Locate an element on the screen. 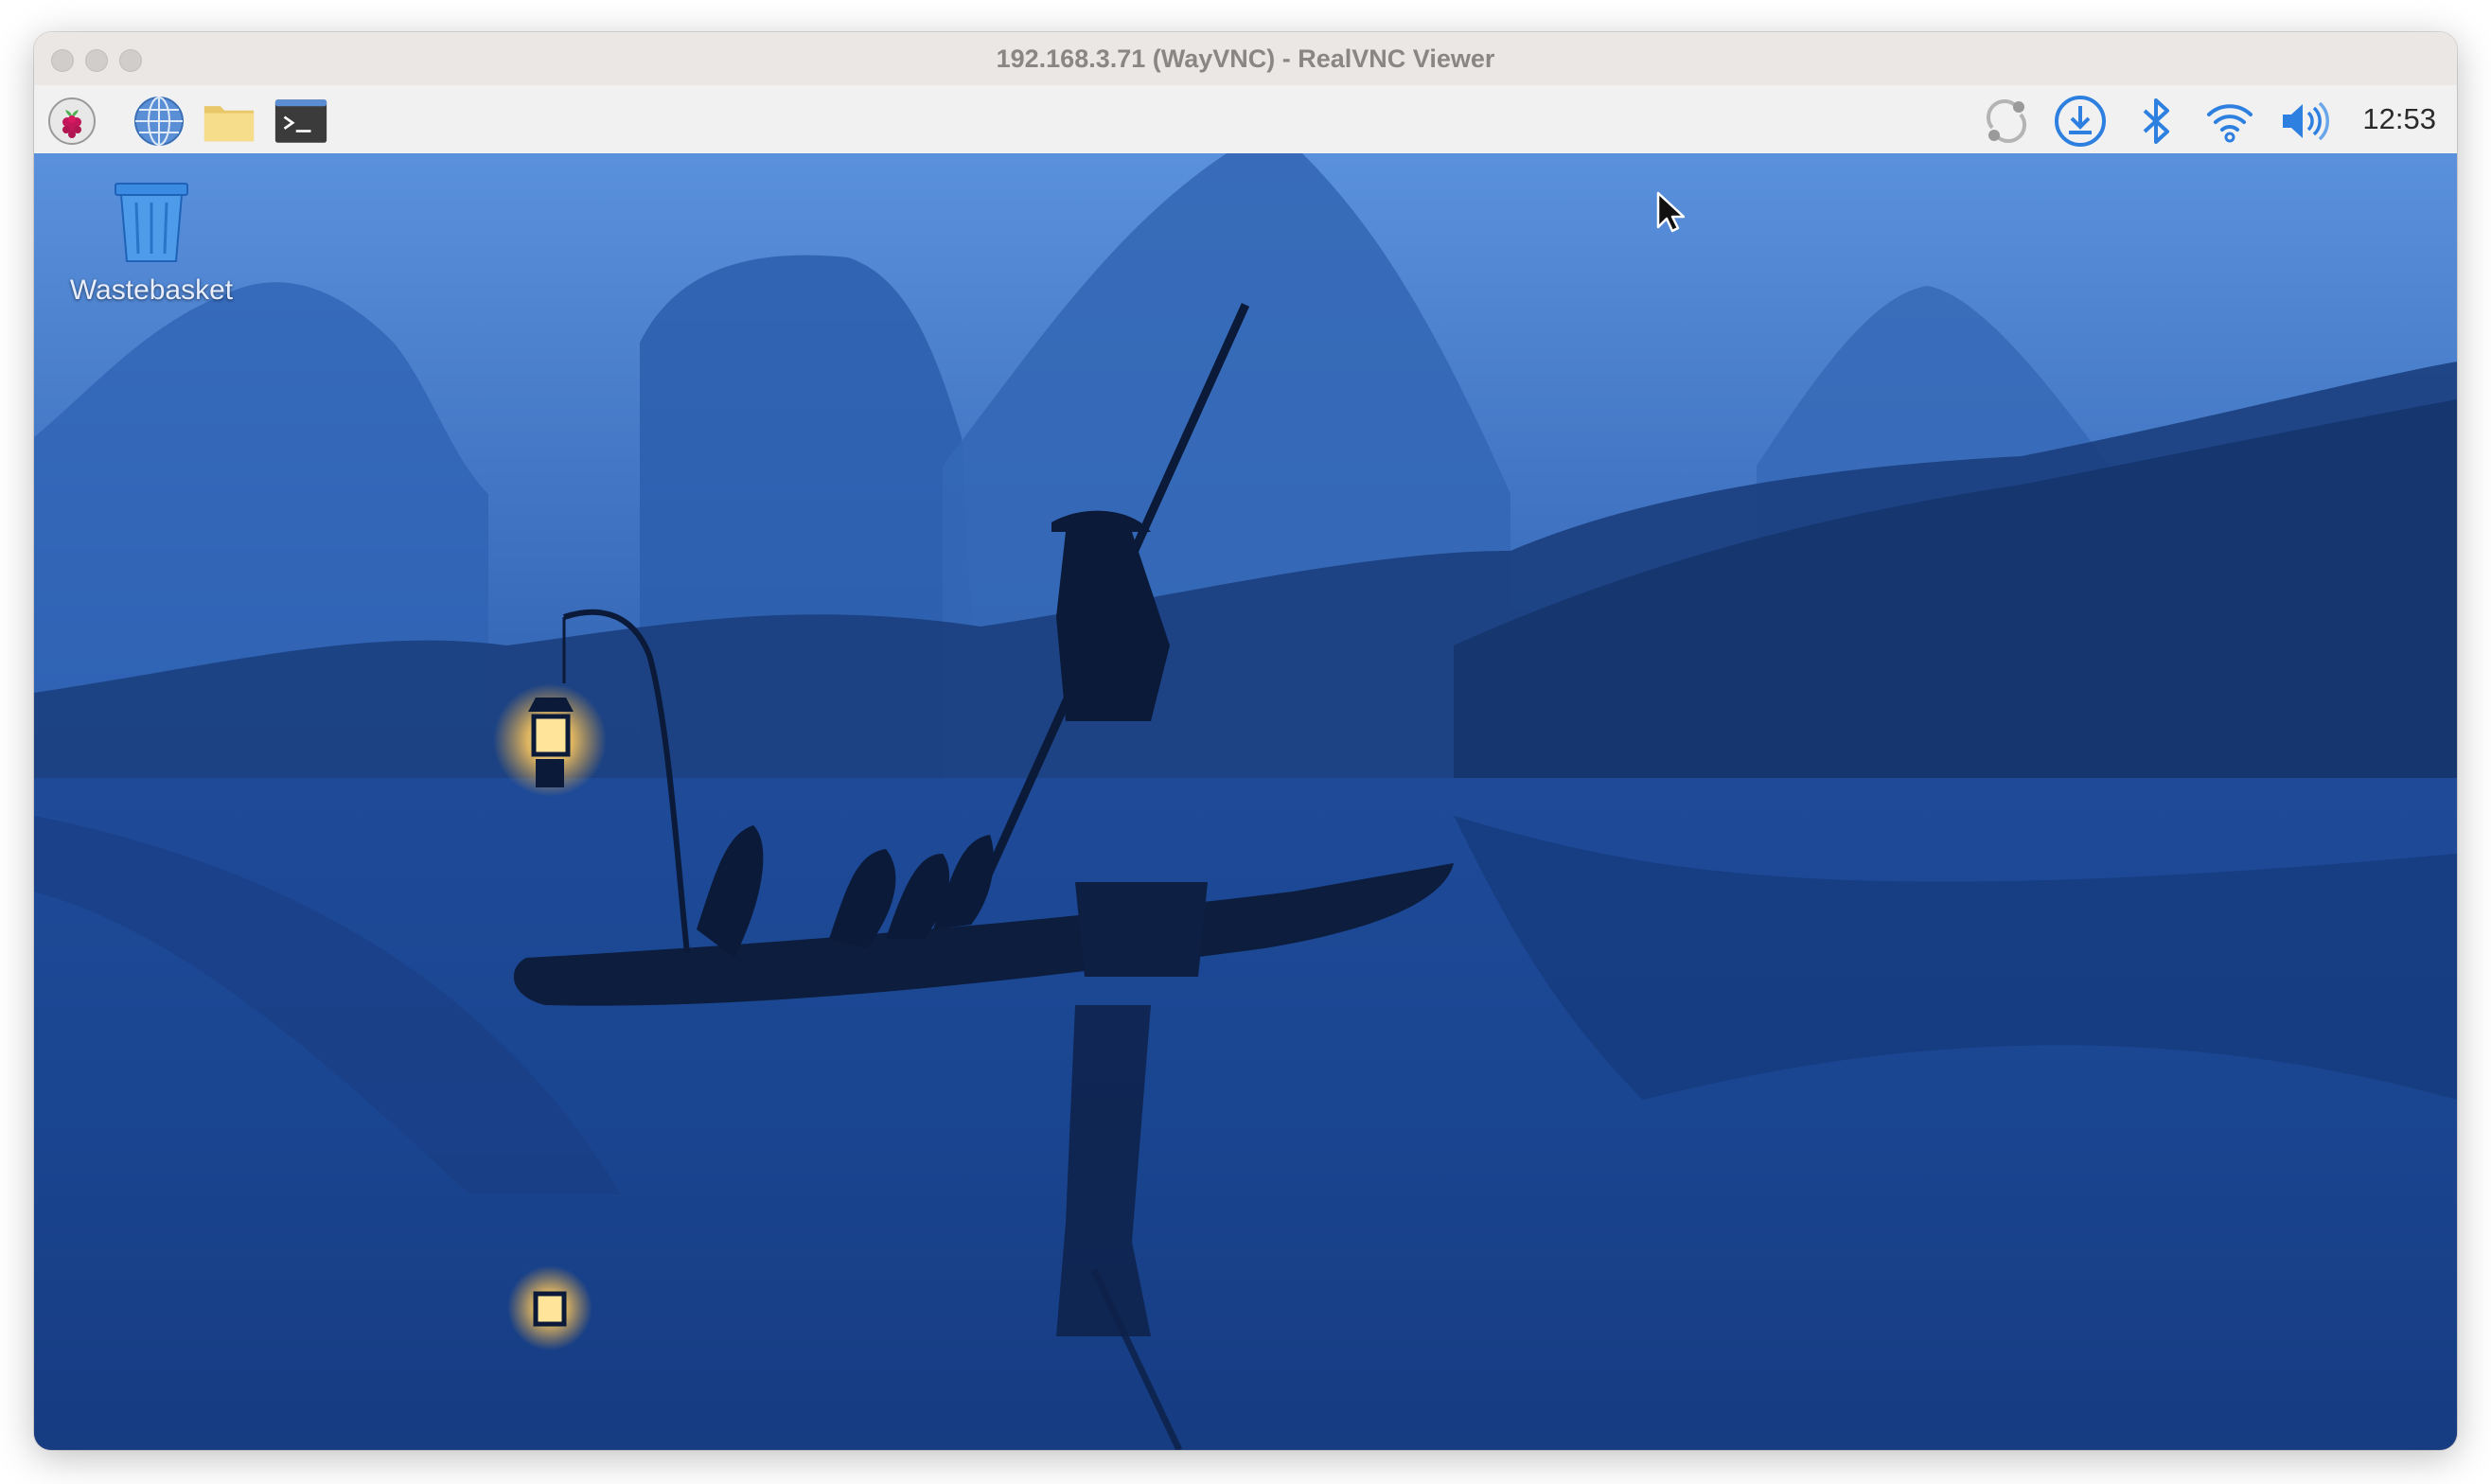 Image resolution: width=2491 pixels, height=1484 pixels. updater-sync-icon is located at coordinates (2006, 121).